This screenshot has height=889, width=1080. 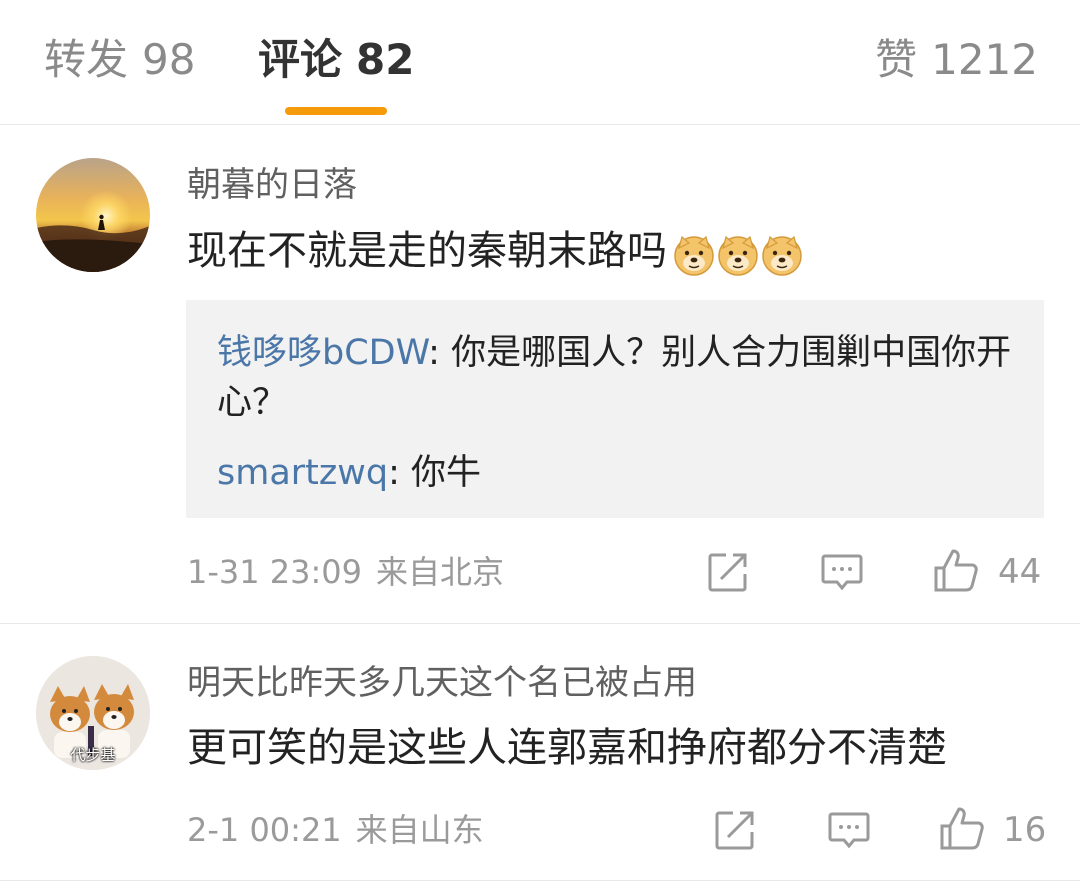 What do you see at coordinates (93, 755) in the screenshot?
I see `avatar-caption: 代步基` at bounding box center [93, 755].